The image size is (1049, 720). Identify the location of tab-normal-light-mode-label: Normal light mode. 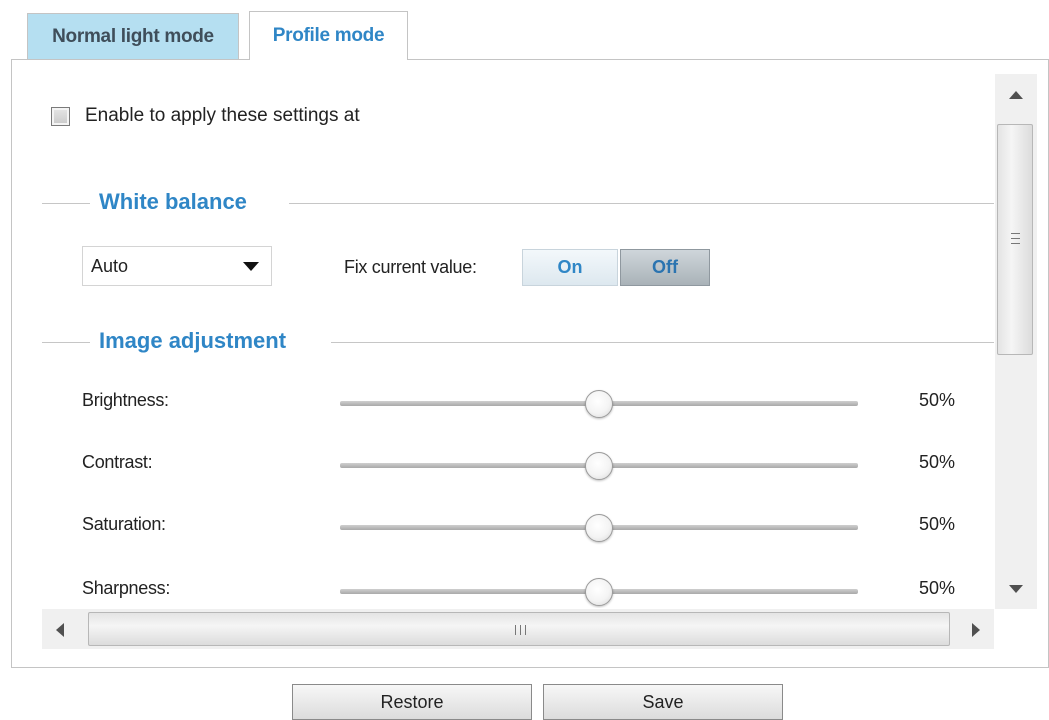
(133, 36).